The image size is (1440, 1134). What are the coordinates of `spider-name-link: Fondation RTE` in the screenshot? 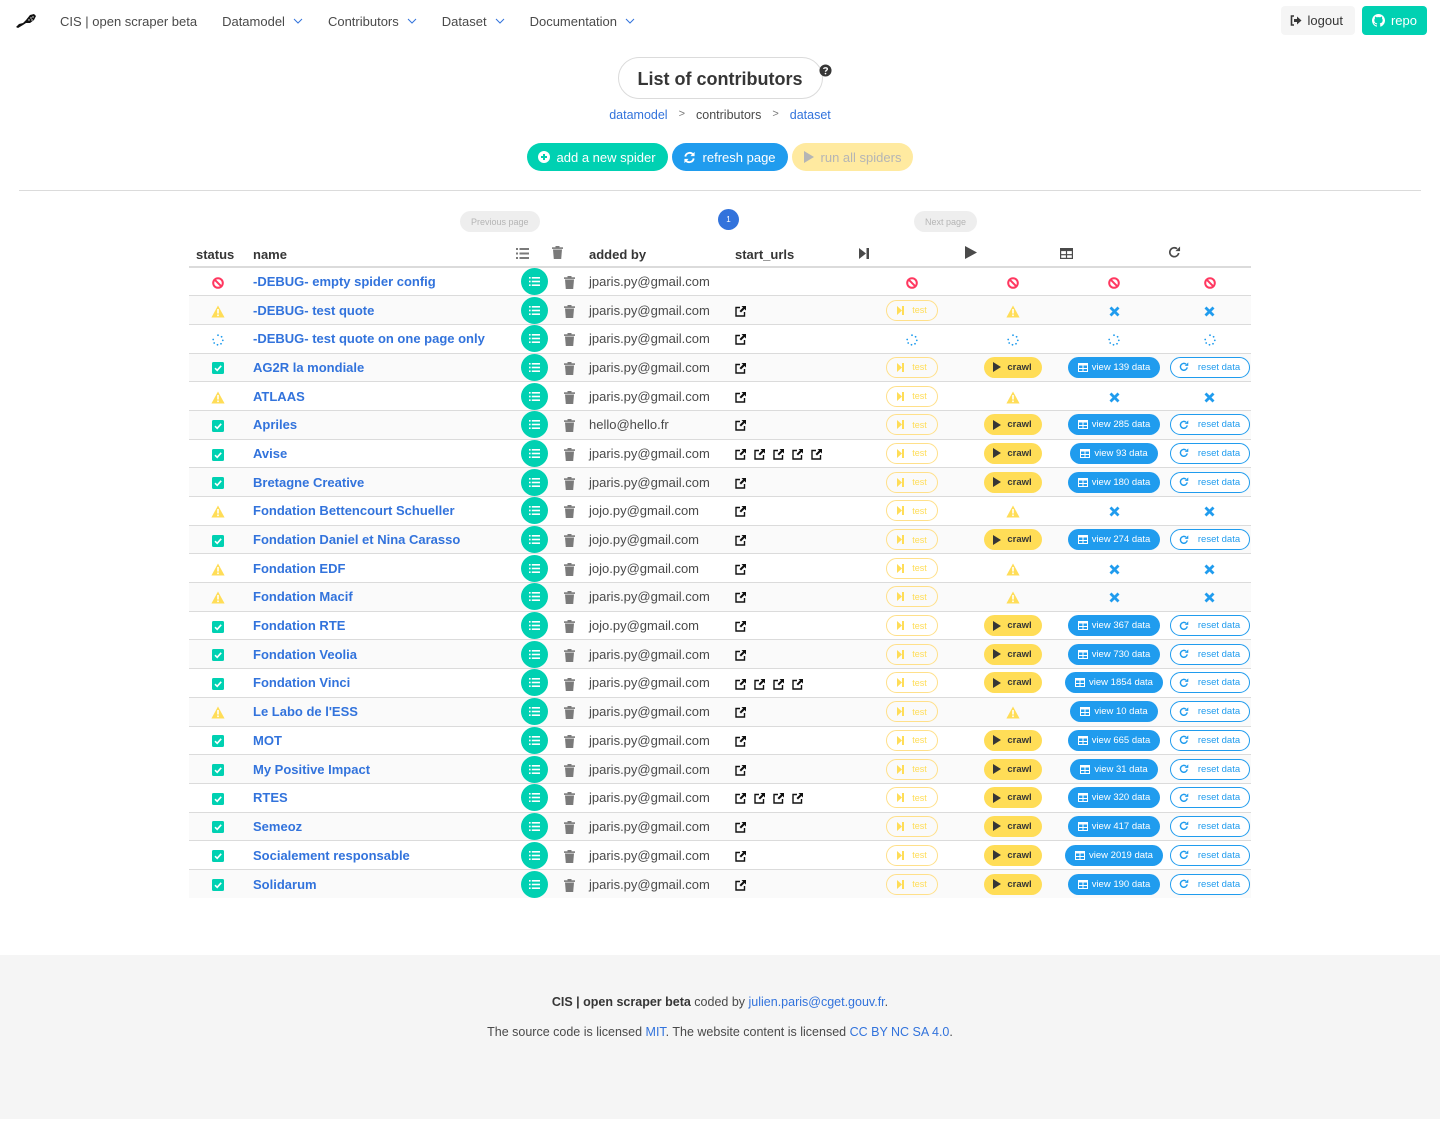 It's located at (299, 625).